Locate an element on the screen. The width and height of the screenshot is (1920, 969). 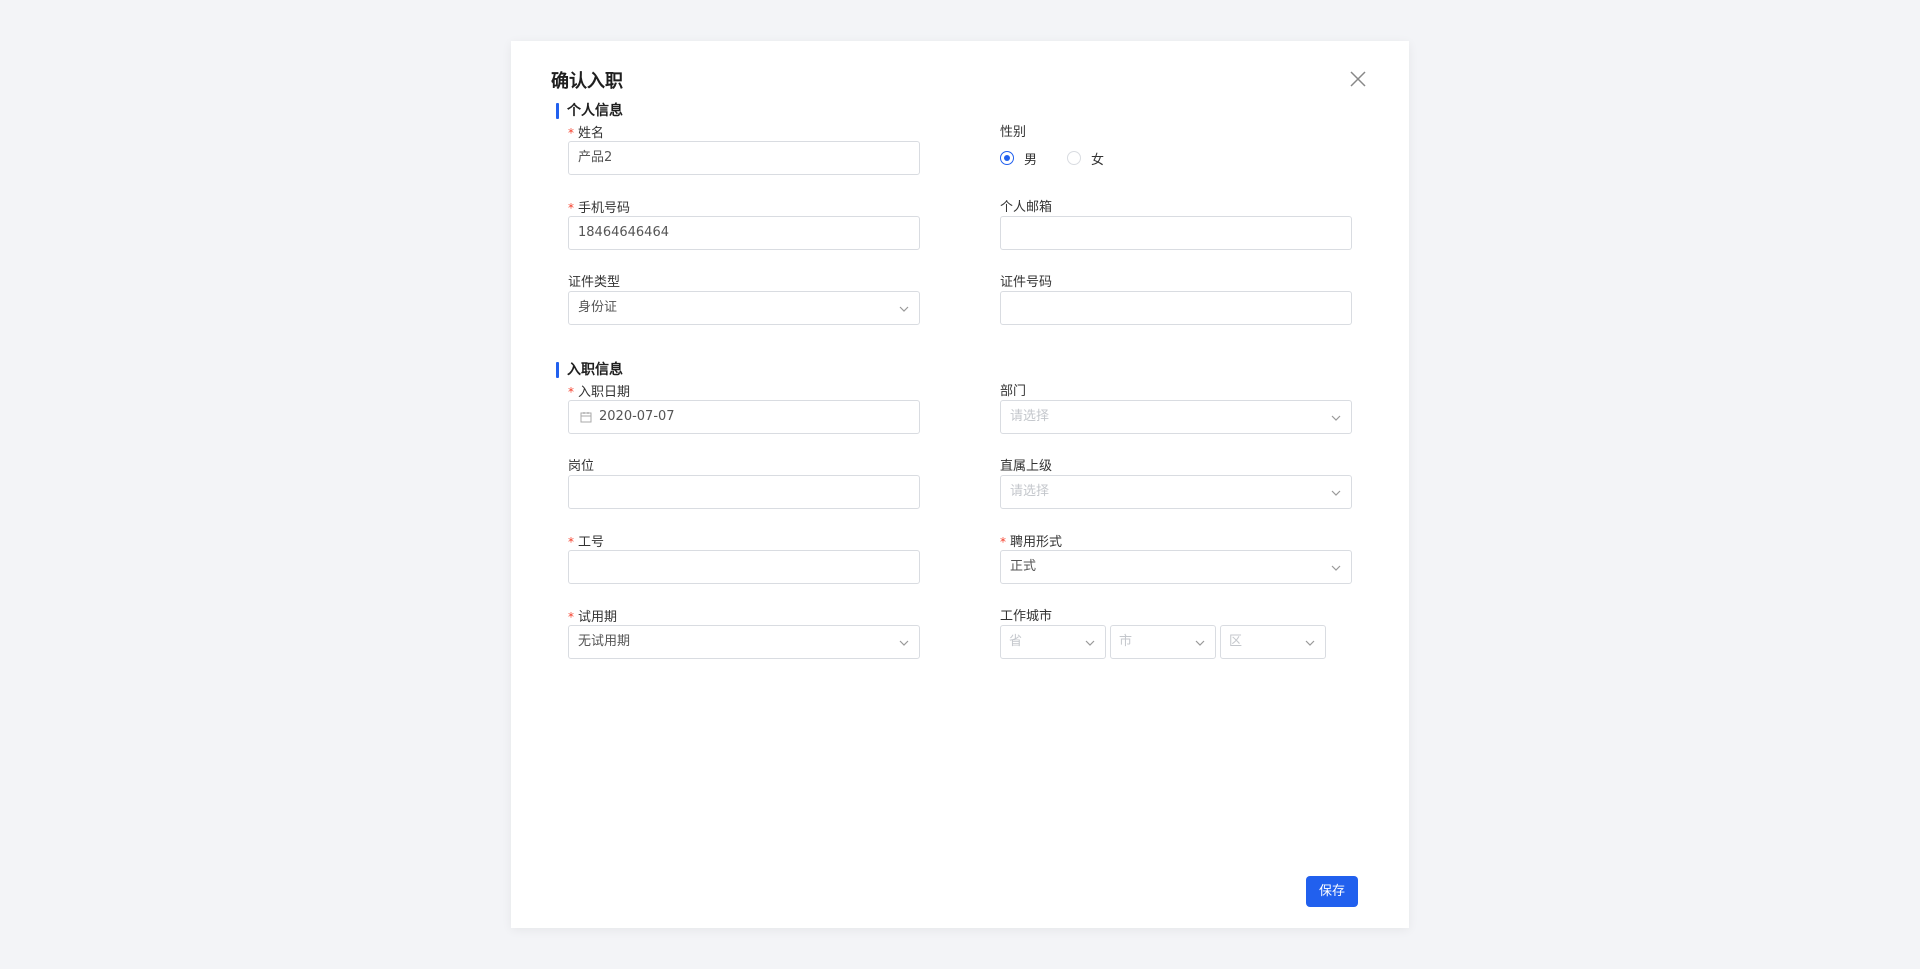
position-field: 岗位 is located at coordinates (744, 484).